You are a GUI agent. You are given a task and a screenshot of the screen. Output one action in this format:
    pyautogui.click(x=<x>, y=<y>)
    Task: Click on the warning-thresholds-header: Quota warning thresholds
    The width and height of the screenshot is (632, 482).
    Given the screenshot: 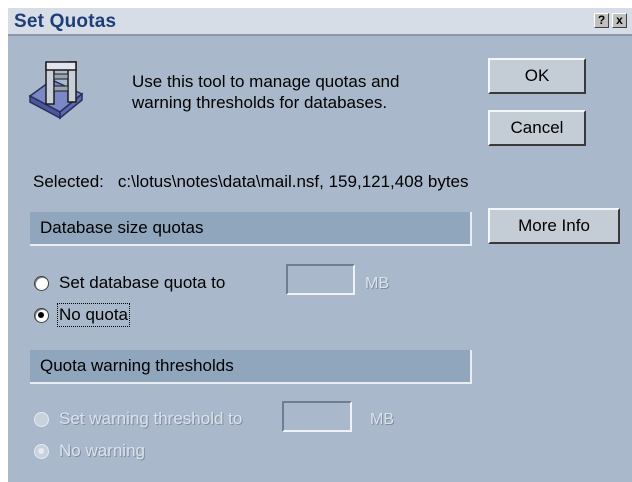 What is the action you would take?
    pyautogui.click(x=251, y=367)
    